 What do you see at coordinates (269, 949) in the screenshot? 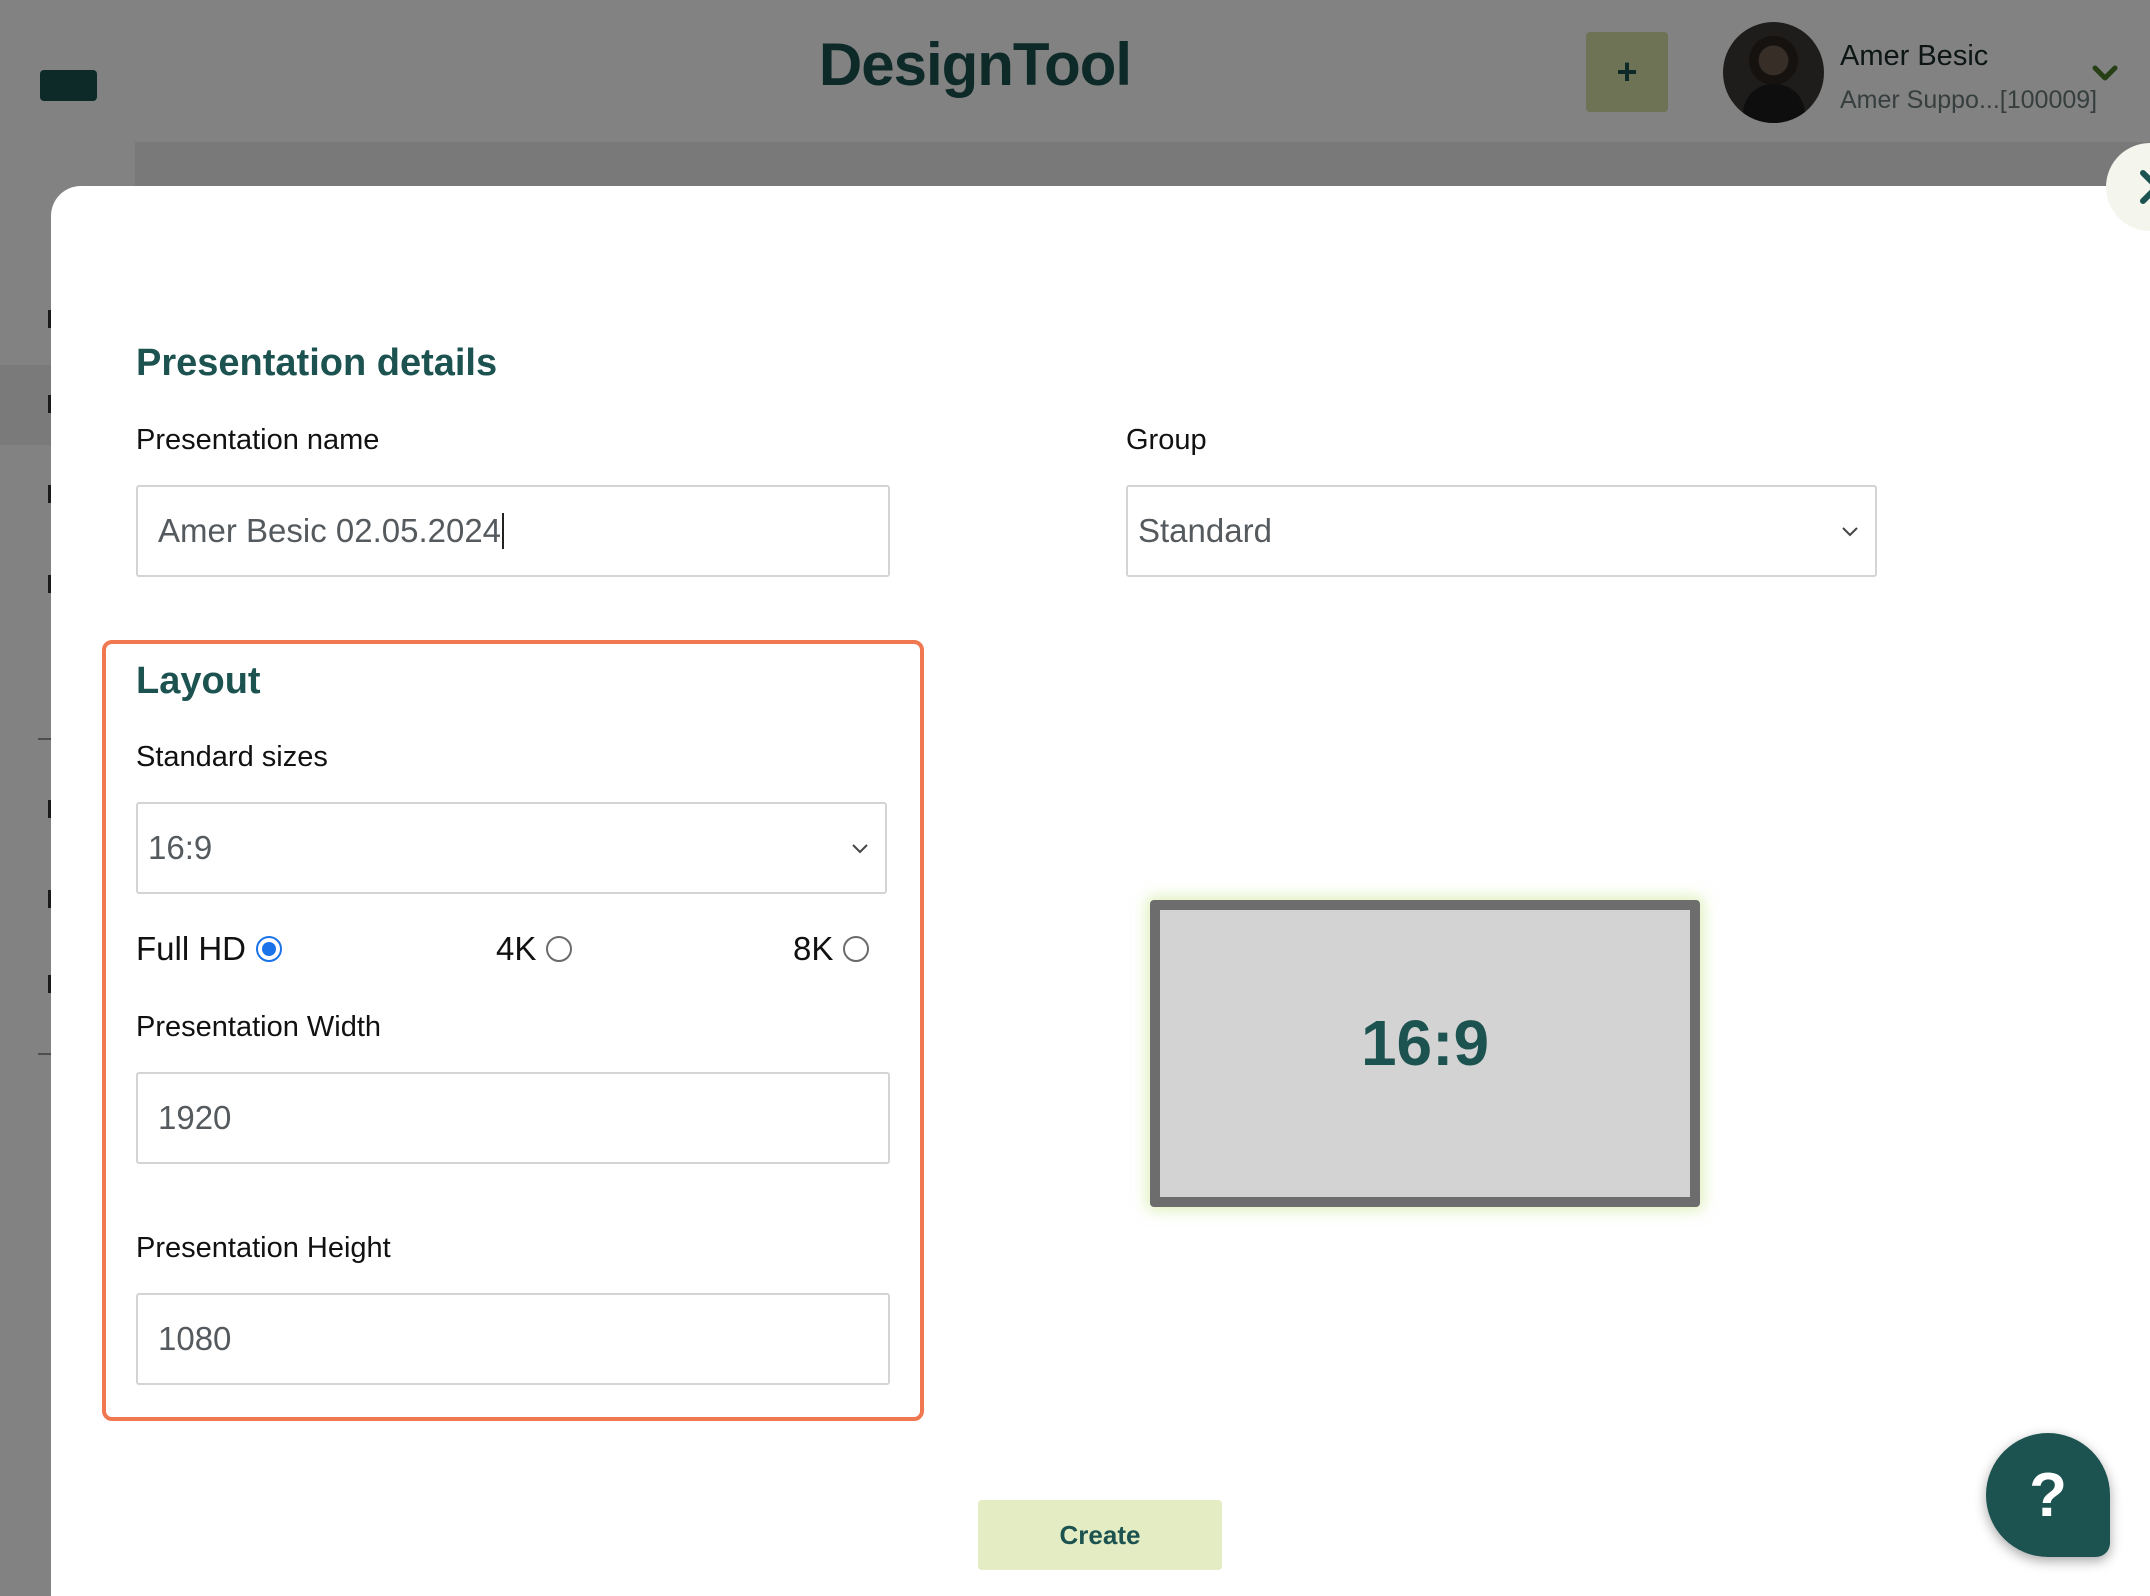
I see `radio-full-hd-input` at bounding box center [269, 949].